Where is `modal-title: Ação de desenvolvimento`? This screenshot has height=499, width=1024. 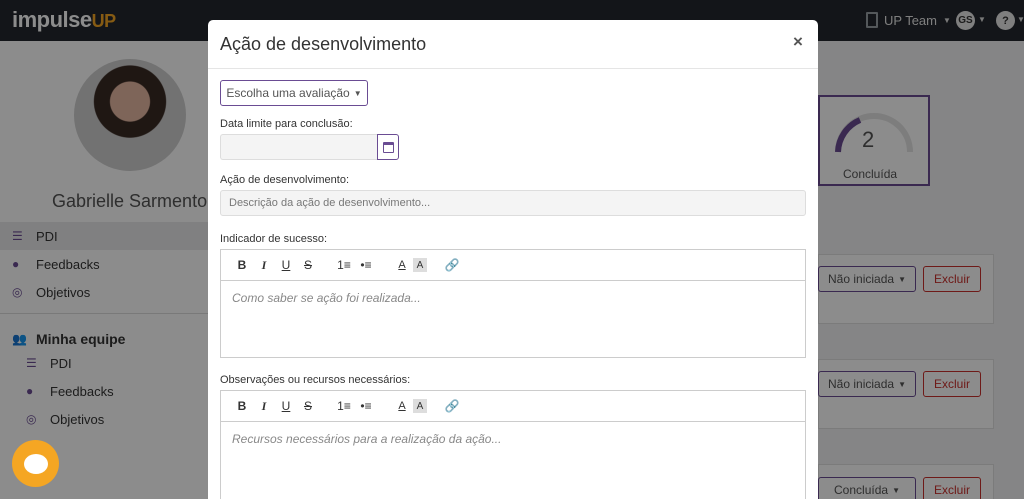
modal-title: Ação de desenvolvimento is located at coordinates (323, 44).